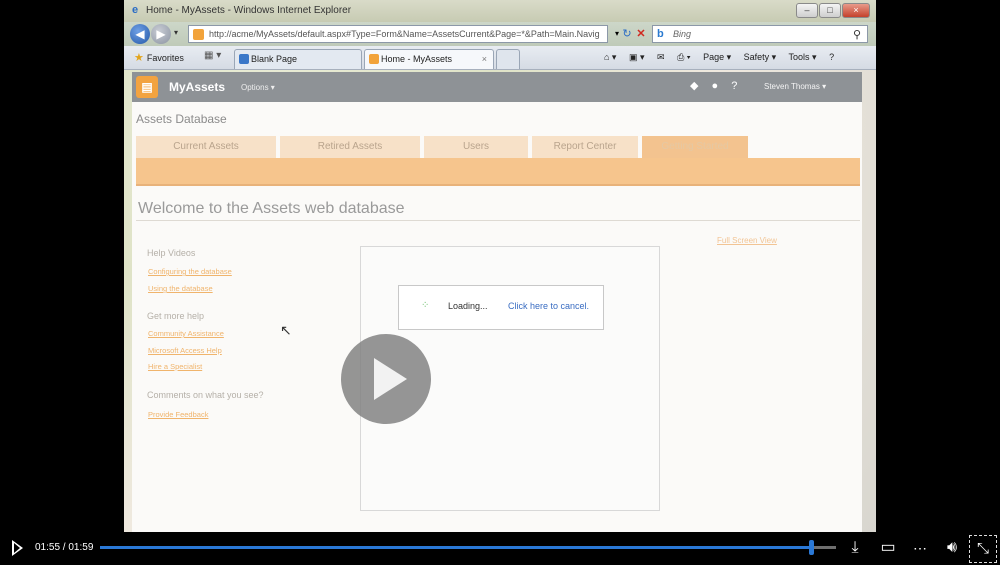 The width and height of the screenshot is (1000, 565). What do you see at coordinates (682, 34) in the screenshot?
I see `search-placeholder: Bing` at bounding box center [682, 34].